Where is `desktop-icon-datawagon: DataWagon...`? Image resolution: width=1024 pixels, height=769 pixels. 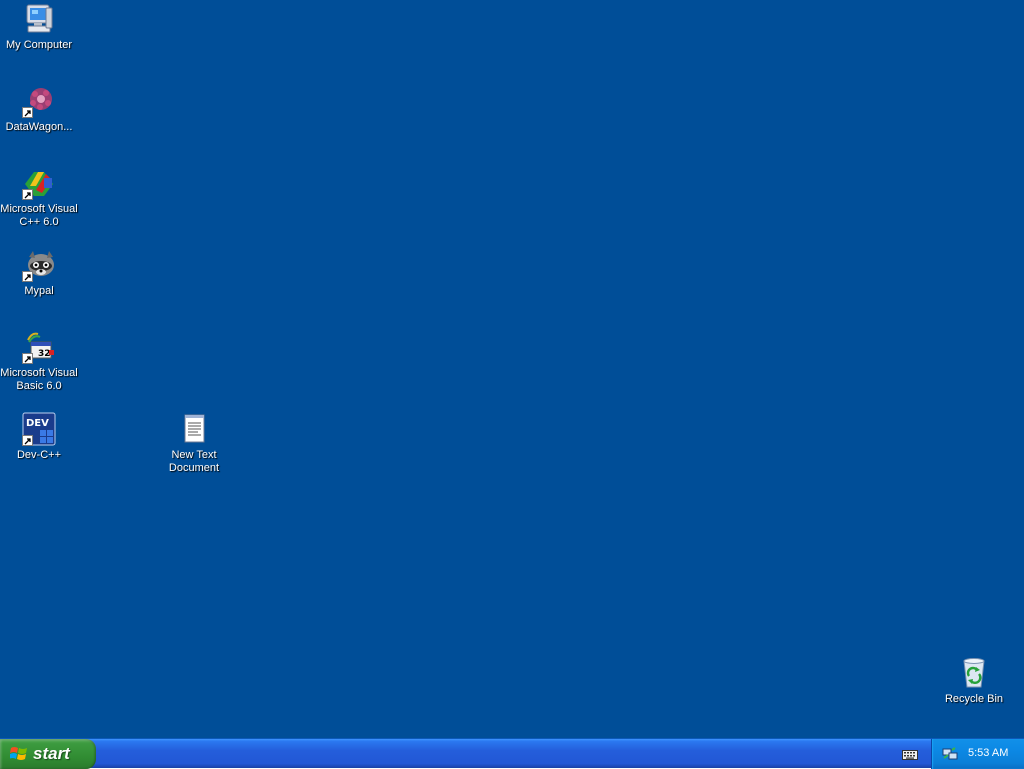 desktop-icon-datawagon: DataWagon... is located at coordinates (39, 109).